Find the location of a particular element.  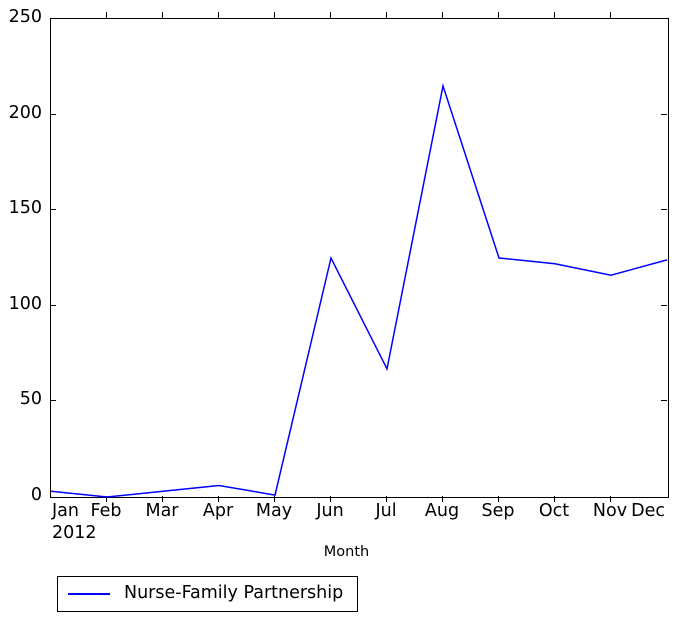

x-axis-tick-label: Mar is located at coordinates (162, 511).